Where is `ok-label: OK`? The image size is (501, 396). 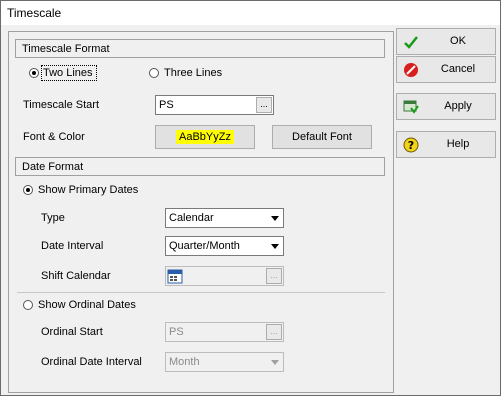 ok-label: OK is located at coordinates (458, 41).